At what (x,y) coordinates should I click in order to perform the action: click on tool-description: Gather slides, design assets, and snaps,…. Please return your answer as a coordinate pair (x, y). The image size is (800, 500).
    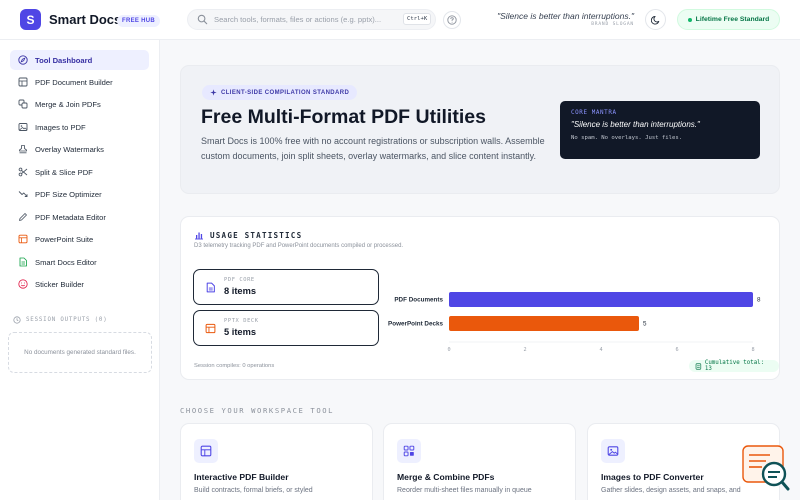
    Looking at the image, I should click on (671, 490).